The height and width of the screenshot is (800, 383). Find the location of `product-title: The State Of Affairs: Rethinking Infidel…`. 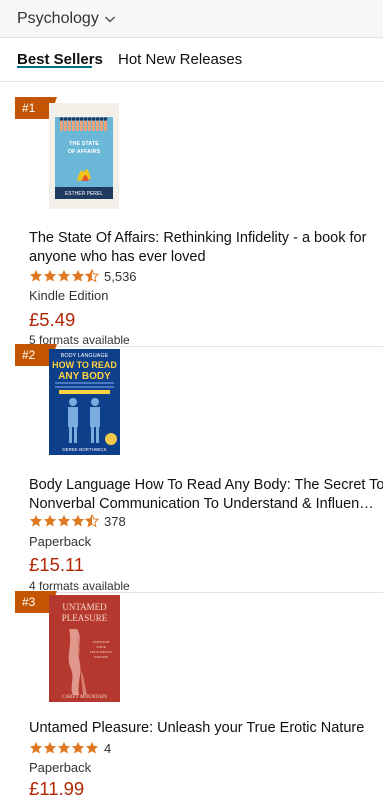

product-title: The State Of Affairs: Rethinking Infidel… is located at coordinates (203, 248).